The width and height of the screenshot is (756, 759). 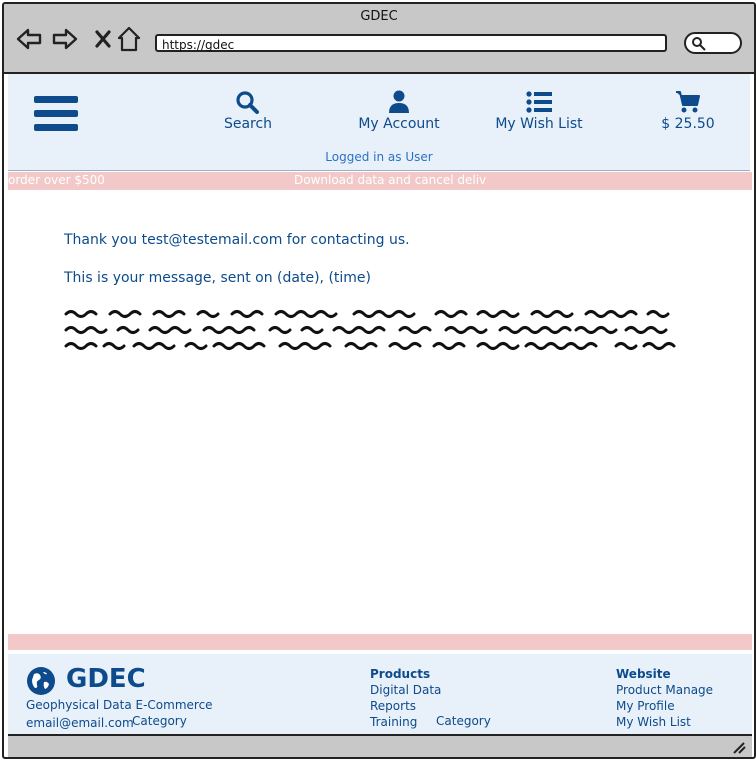 I want to click on footer-link-my-profile: My Profile, so click(x=664, y=706).